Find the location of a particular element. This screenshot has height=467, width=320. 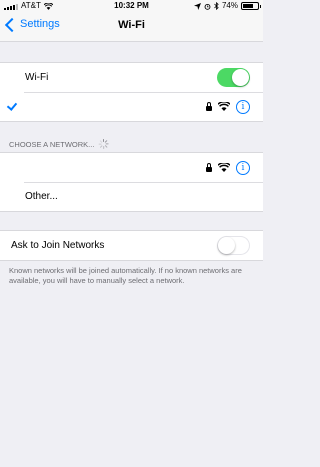

ask-to-join-toggle is located at coordinates (233, 245).